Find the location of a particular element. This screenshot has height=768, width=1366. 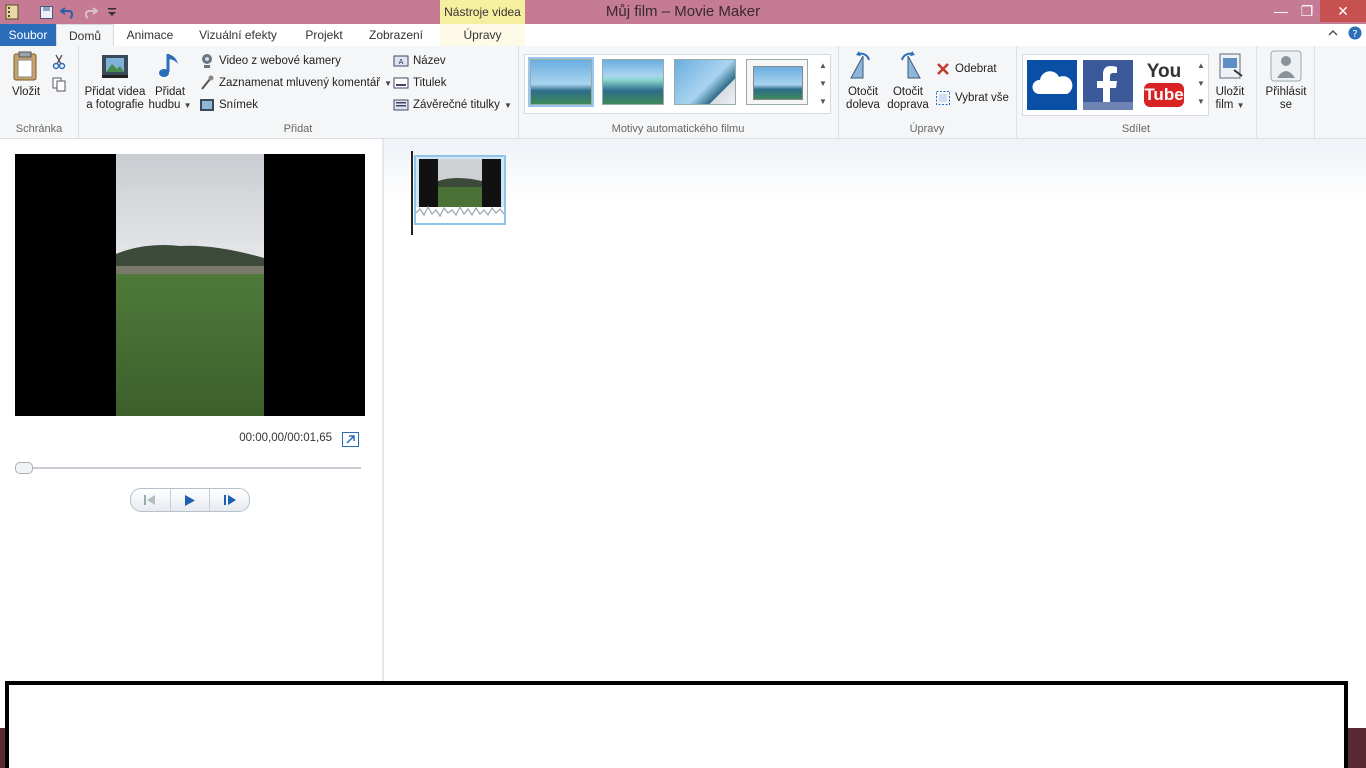

svg-text: A is located at coordinates (401, 62).